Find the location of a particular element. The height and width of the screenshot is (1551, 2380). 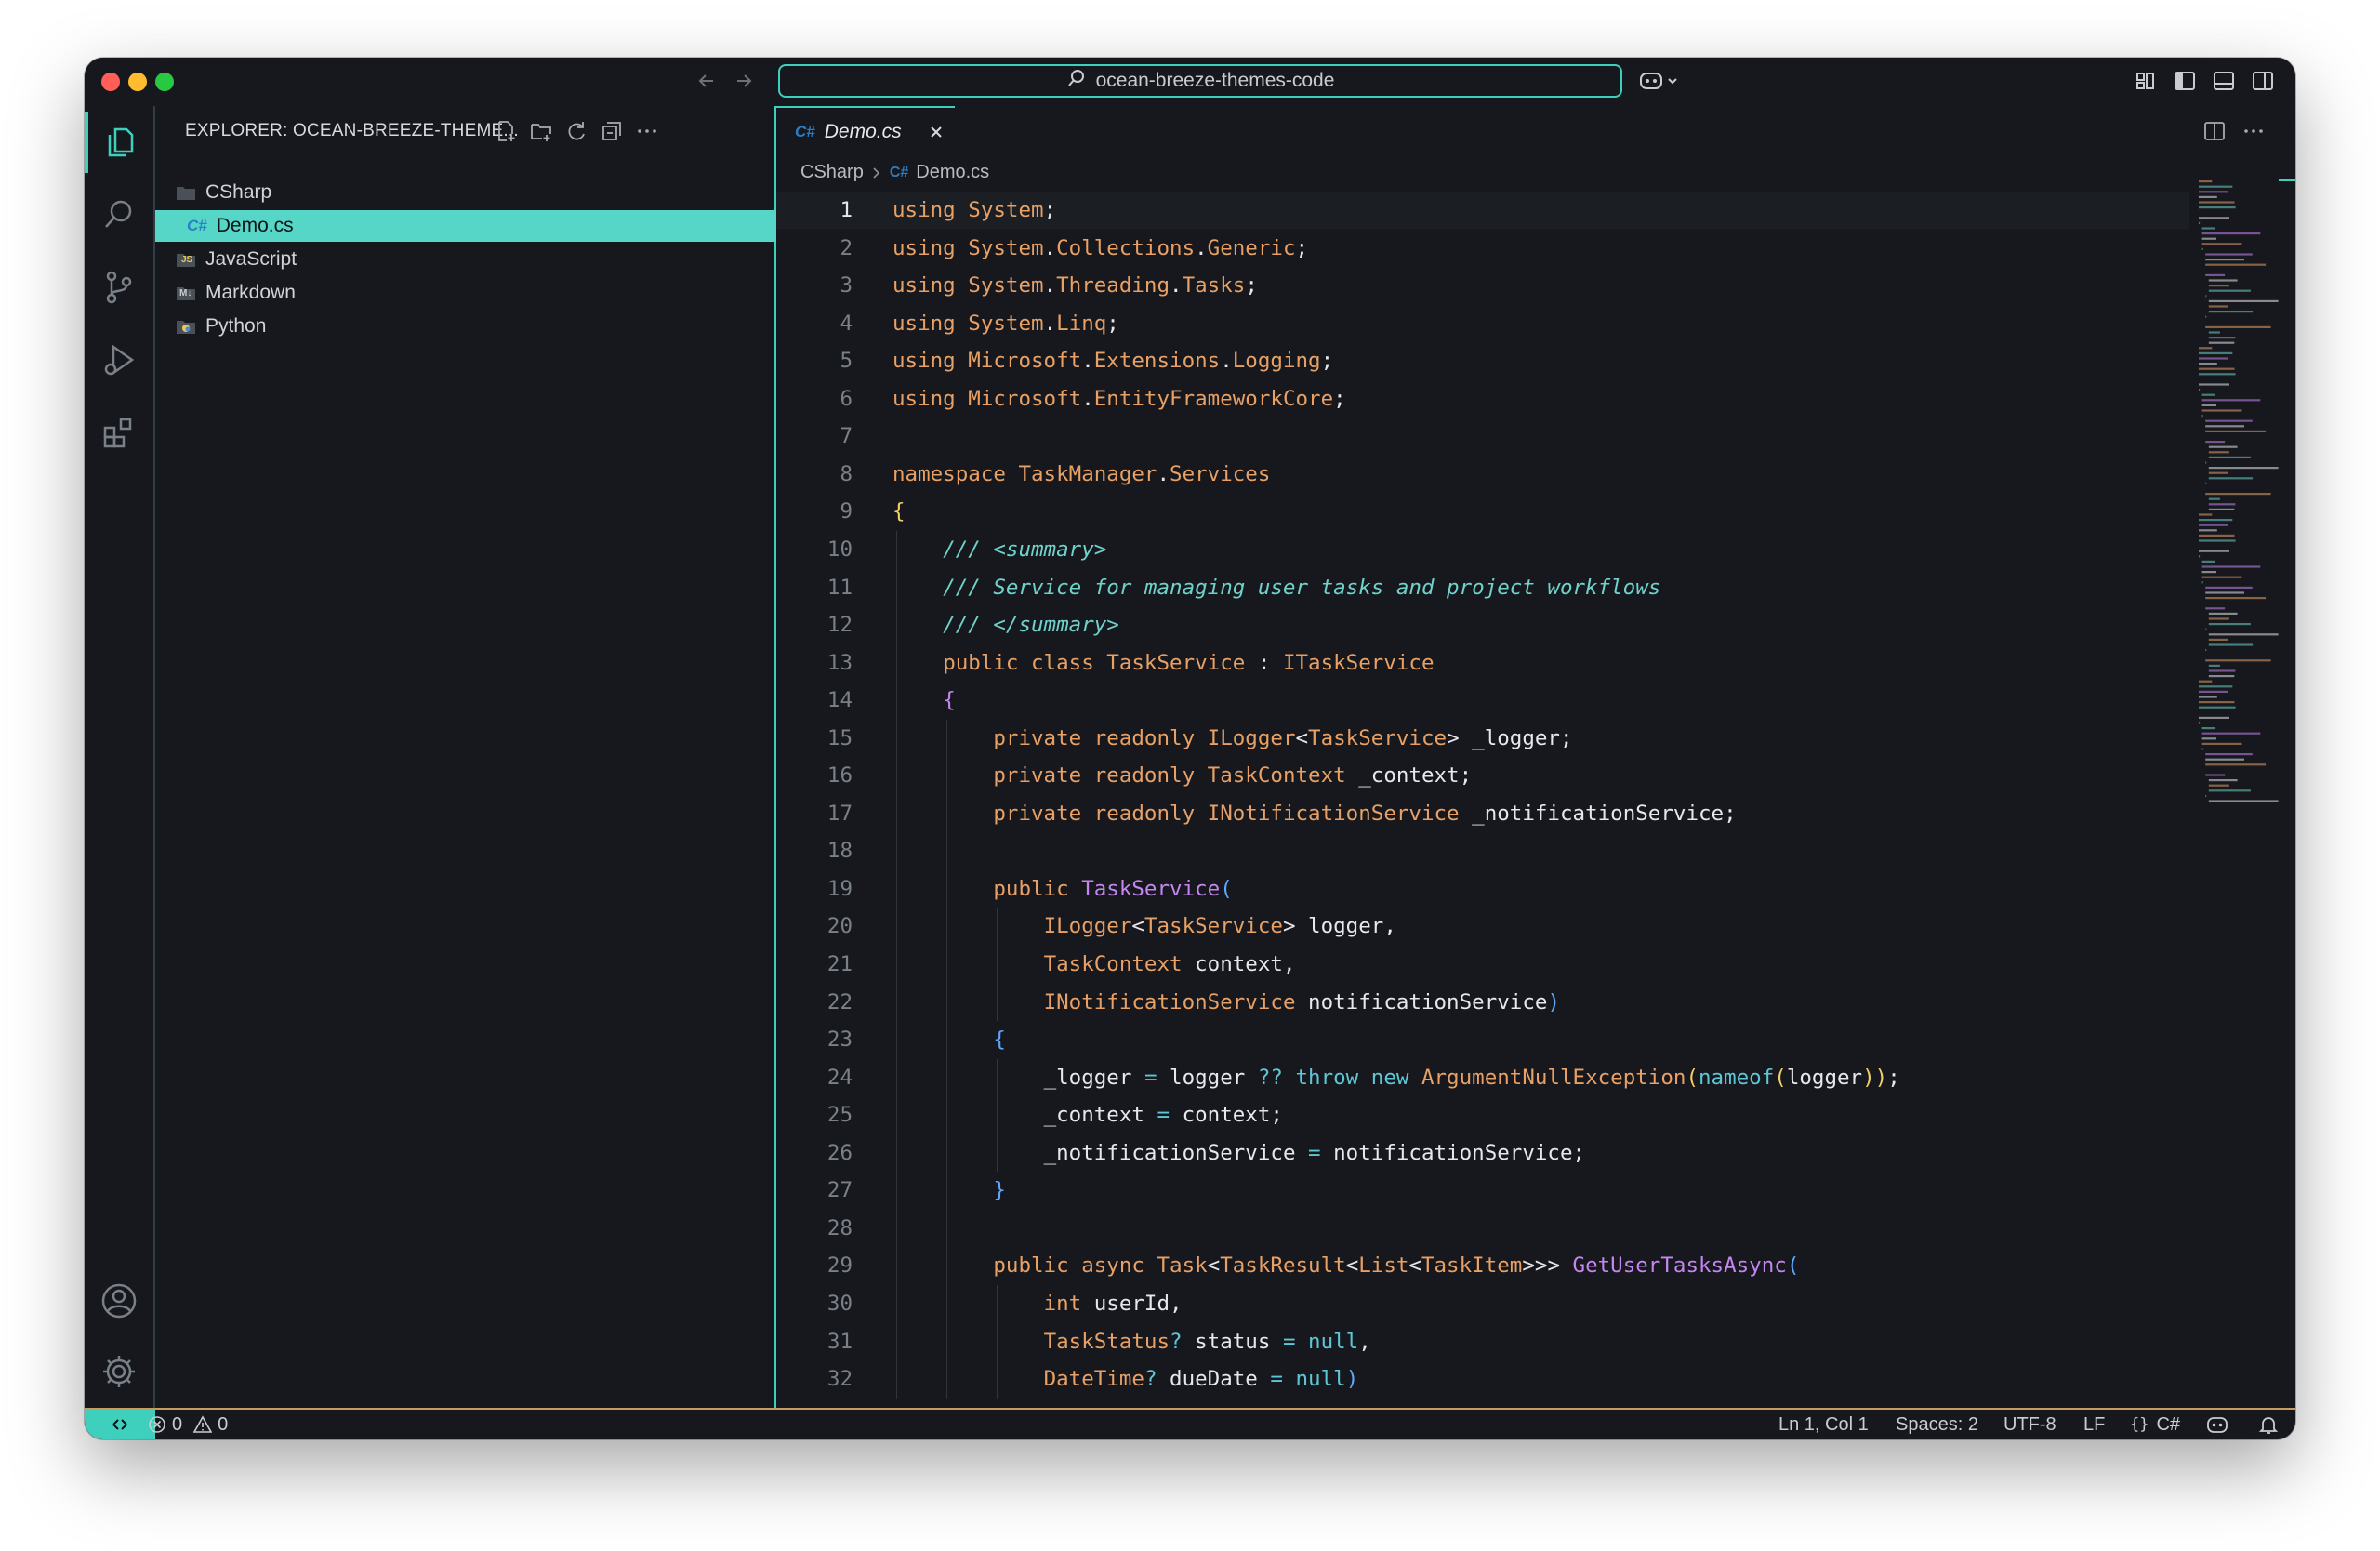

problems-indicator: 0 0 is located at coordinates (188, 1424).